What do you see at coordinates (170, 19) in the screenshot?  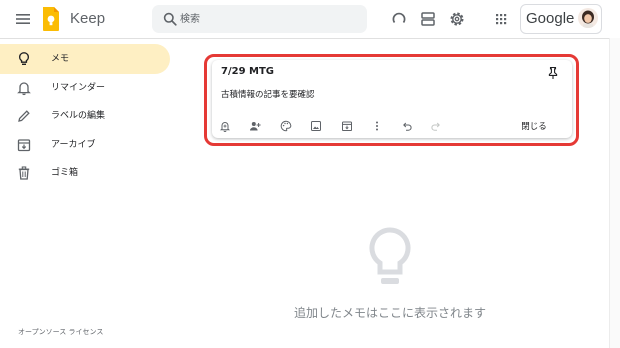 I see `search-icon` at bounding box center [170, 19].